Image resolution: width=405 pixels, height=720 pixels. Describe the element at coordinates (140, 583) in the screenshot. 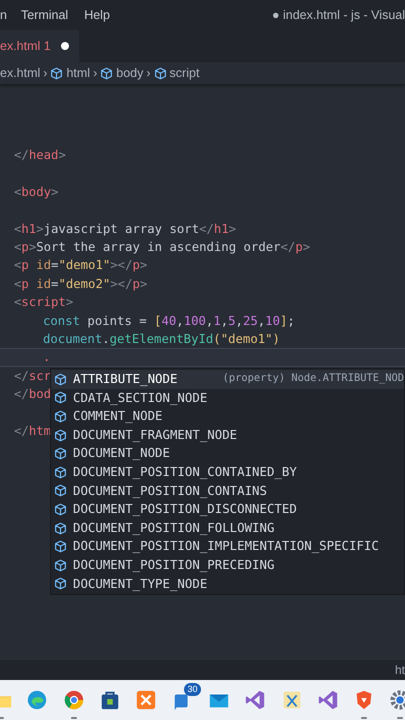

I see `suggestion-label: DOCUMENT_TYPE_NODE` at that location.